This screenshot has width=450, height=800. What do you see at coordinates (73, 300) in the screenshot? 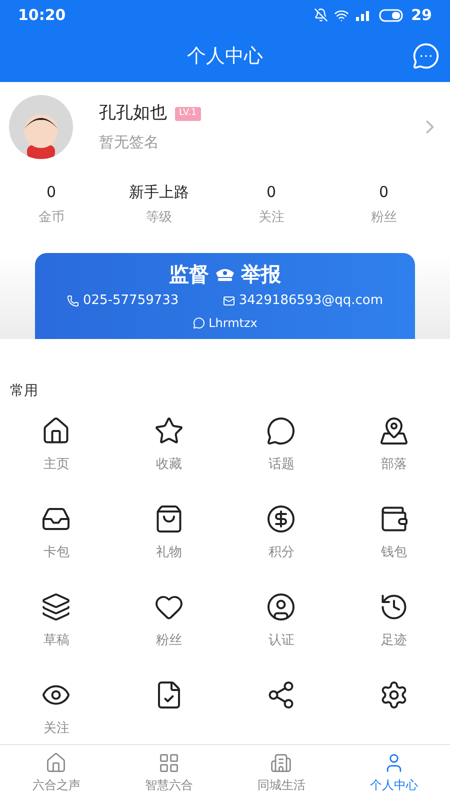
I see `phone-icon` at bounding box center [73, 300].